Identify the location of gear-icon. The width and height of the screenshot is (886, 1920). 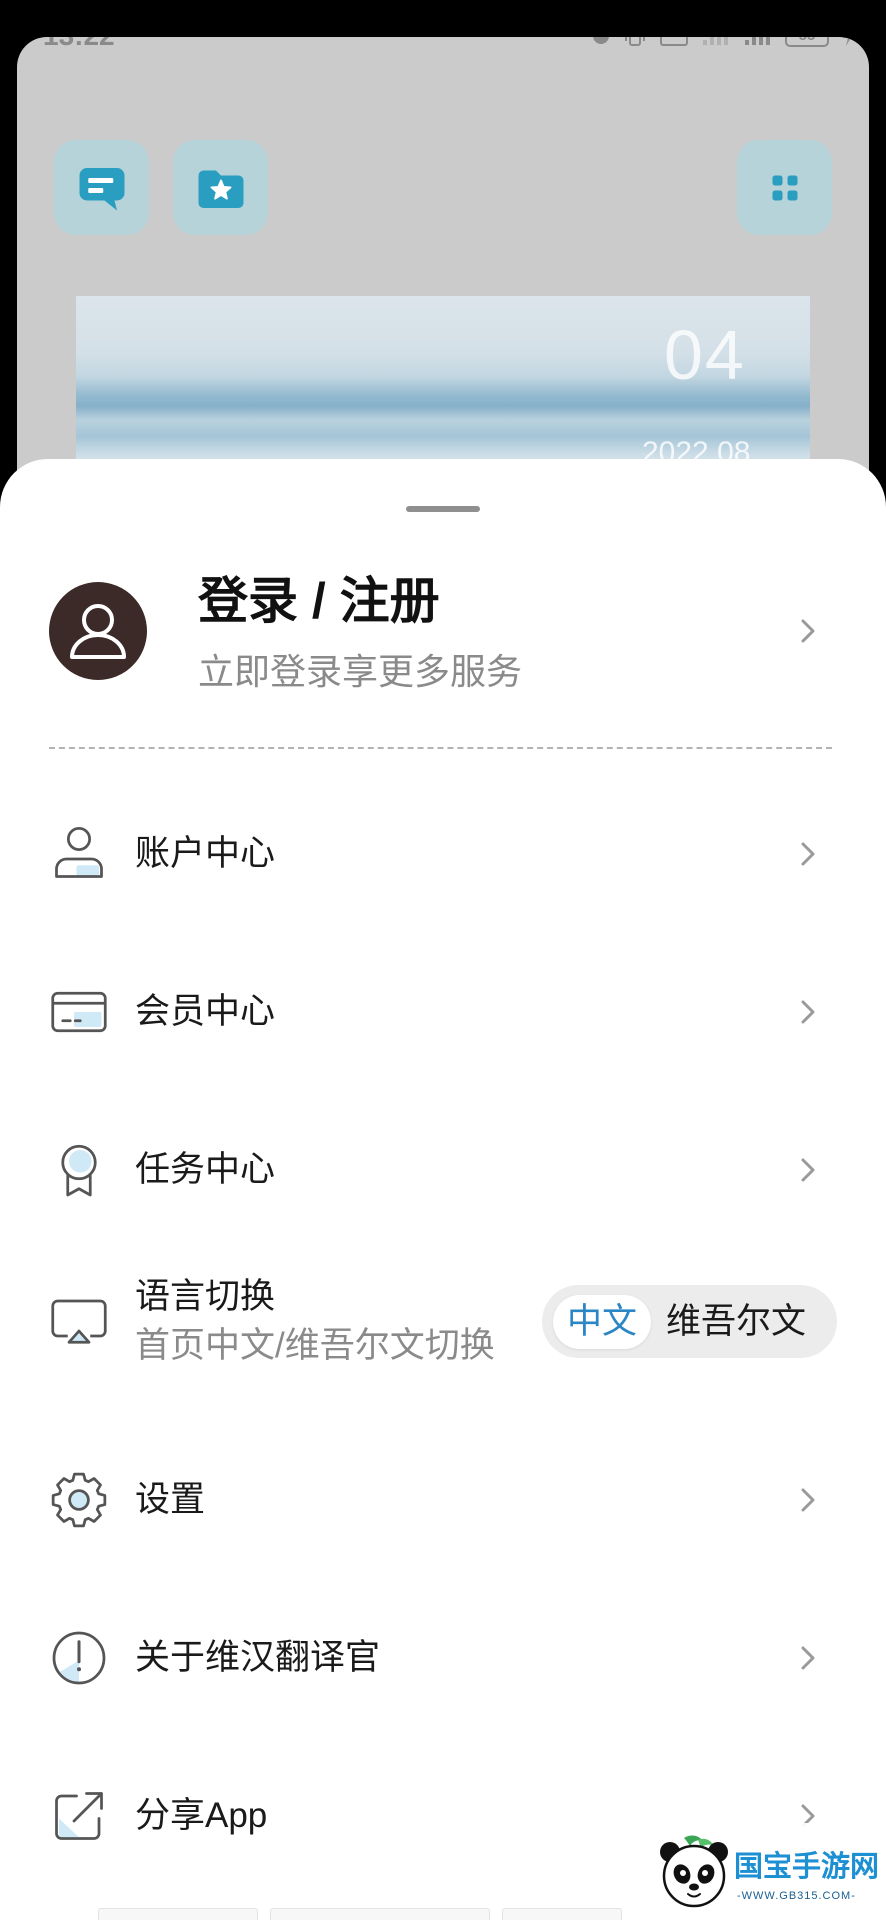
(79, 1500).